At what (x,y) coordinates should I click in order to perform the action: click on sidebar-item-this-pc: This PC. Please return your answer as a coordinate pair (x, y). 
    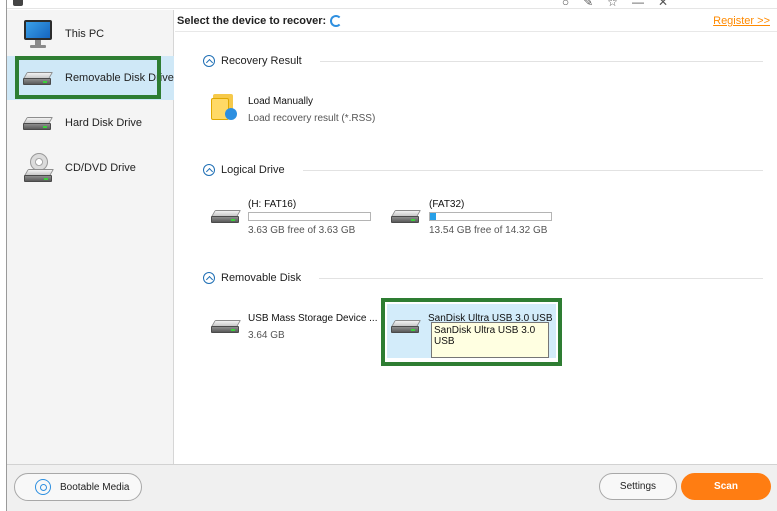
    Looking at the image, I should click on (90, 34).